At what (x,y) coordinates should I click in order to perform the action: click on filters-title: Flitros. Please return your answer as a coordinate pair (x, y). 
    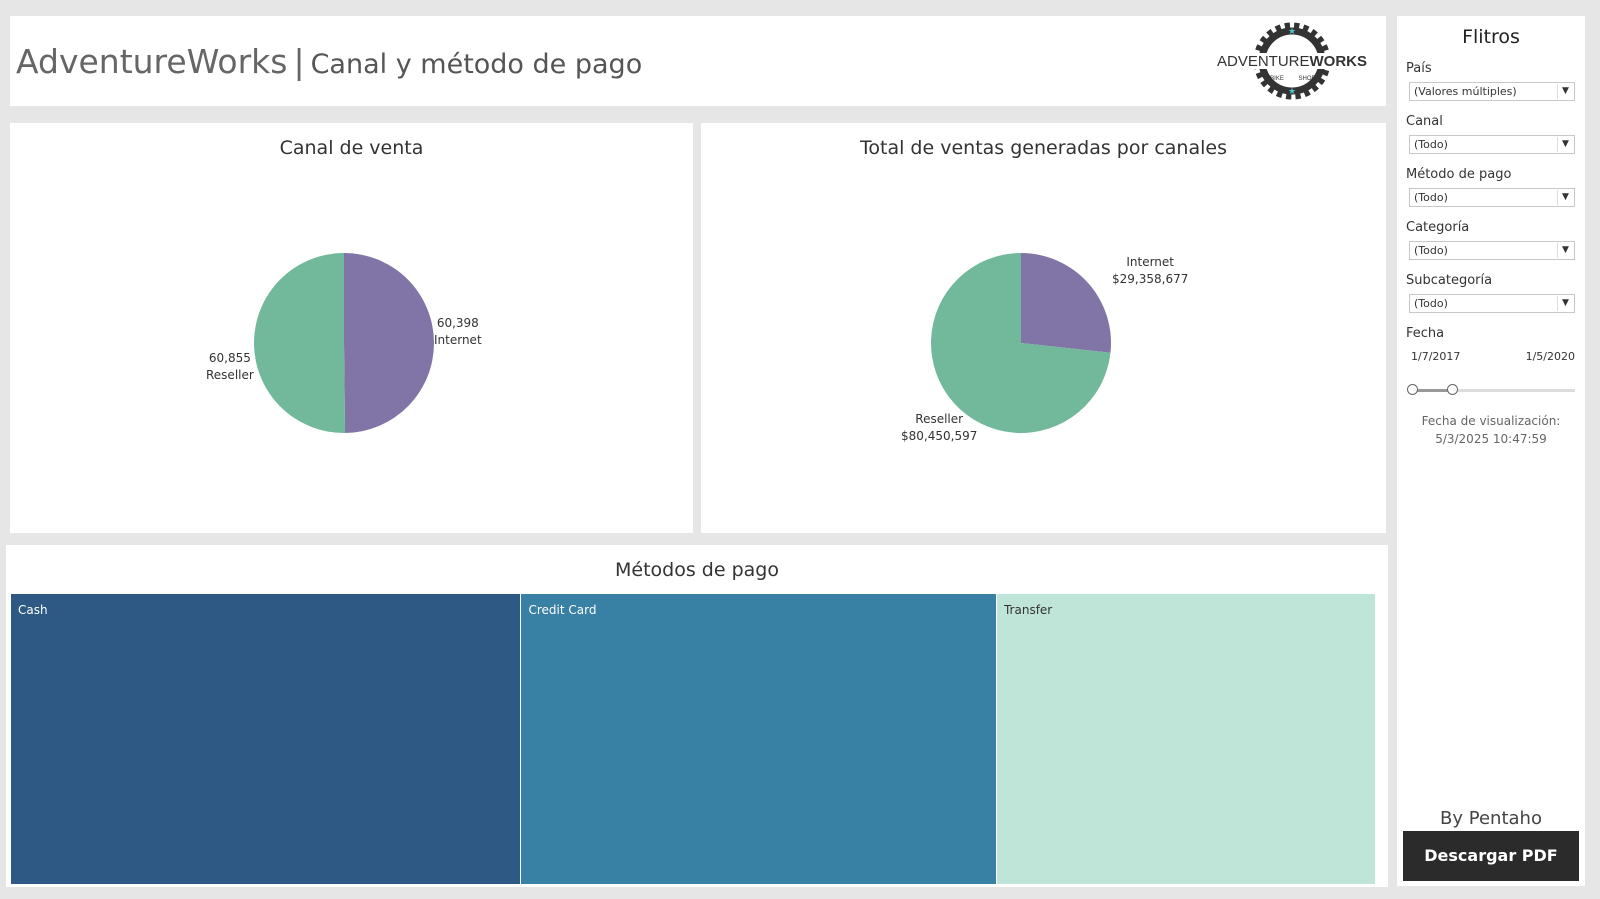
    Looking at the image, I should click on (1491, 37).